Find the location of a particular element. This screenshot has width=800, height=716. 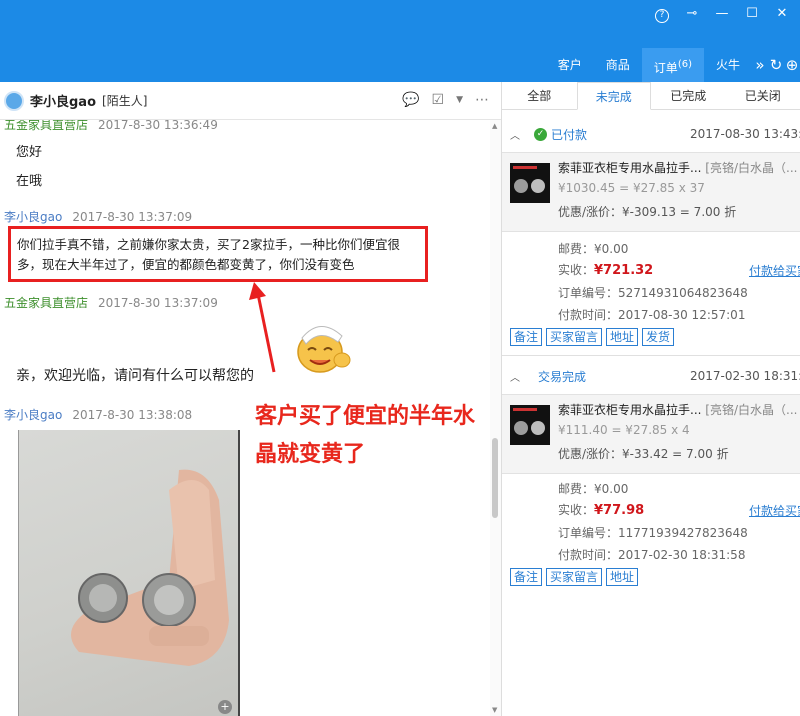

product-price: ¥1030.45 = ¥27.85 x 37 is located at coordinates (631, 188).